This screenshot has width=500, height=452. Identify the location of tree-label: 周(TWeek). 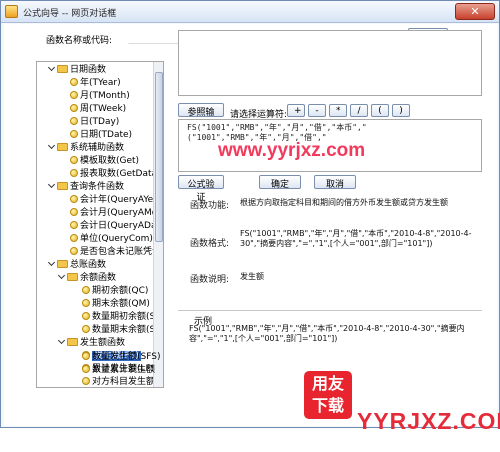
(103, 109).